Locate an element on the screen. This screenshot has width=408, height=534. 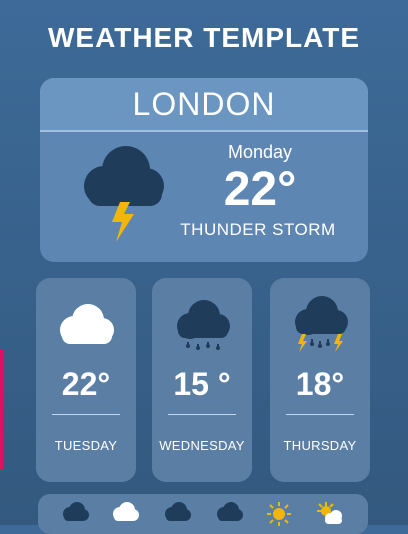
sun-cloud-icon is located at coordinates (329, 513).